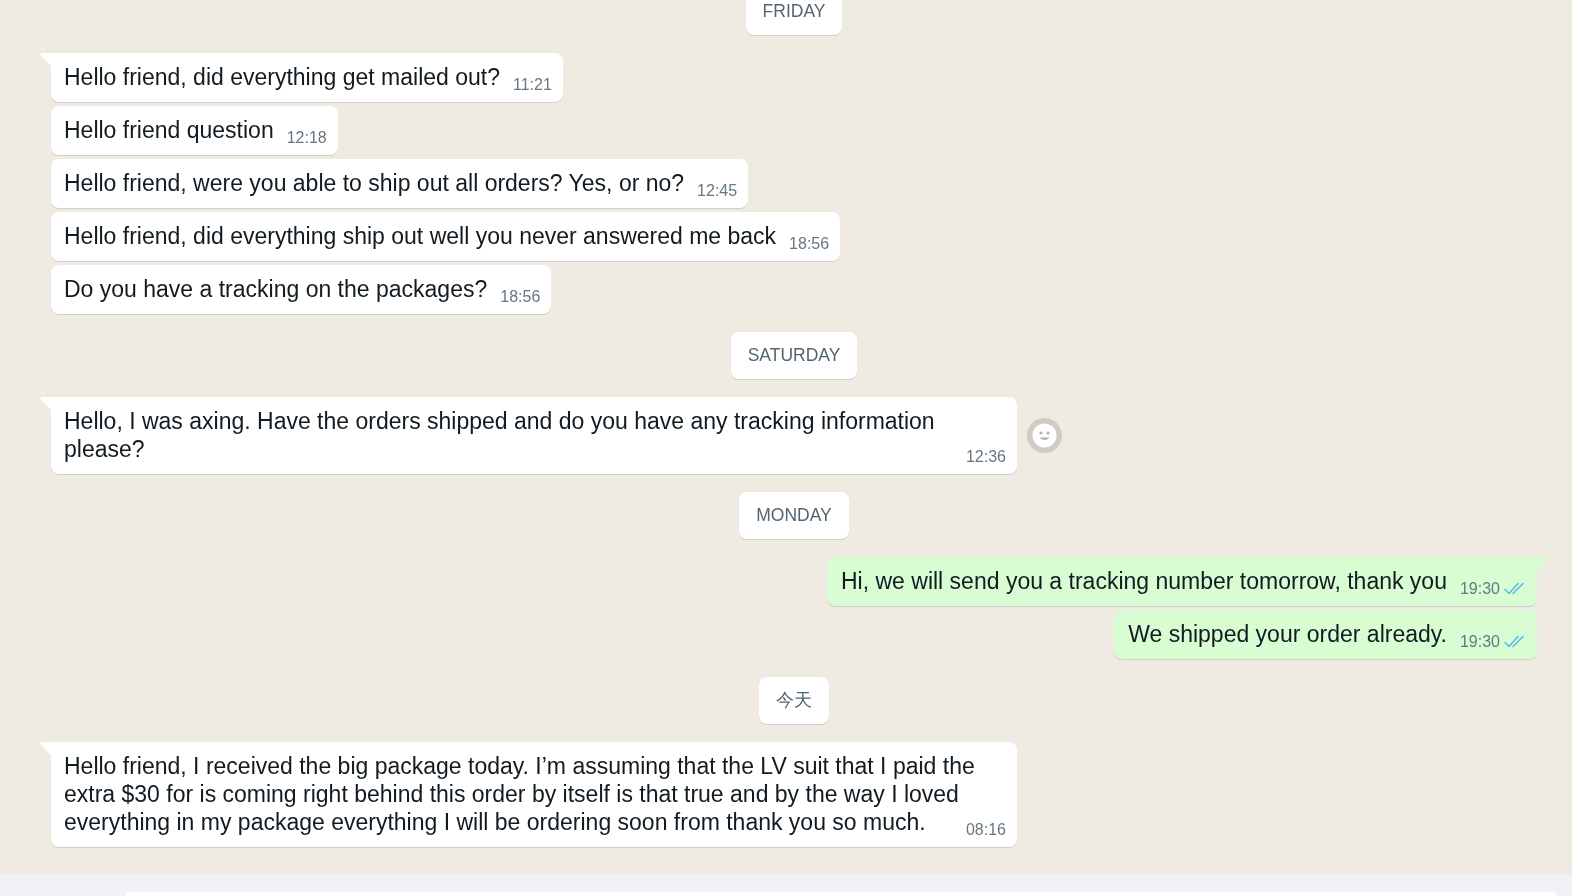 This screenshot has height=896, width=1572. I want to click on message-text: We shipped your order already., so click(1287, 634).